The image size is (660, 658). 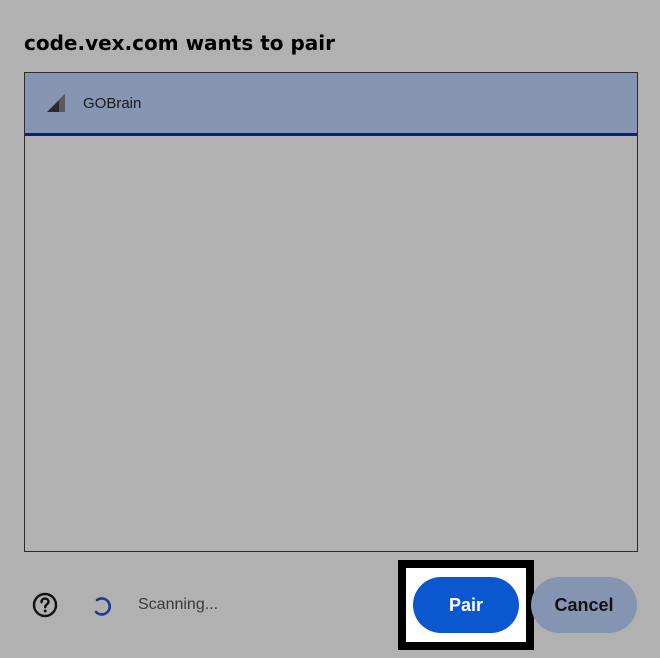 I want to click on help-circle-icon, so click(x=45, y=605).